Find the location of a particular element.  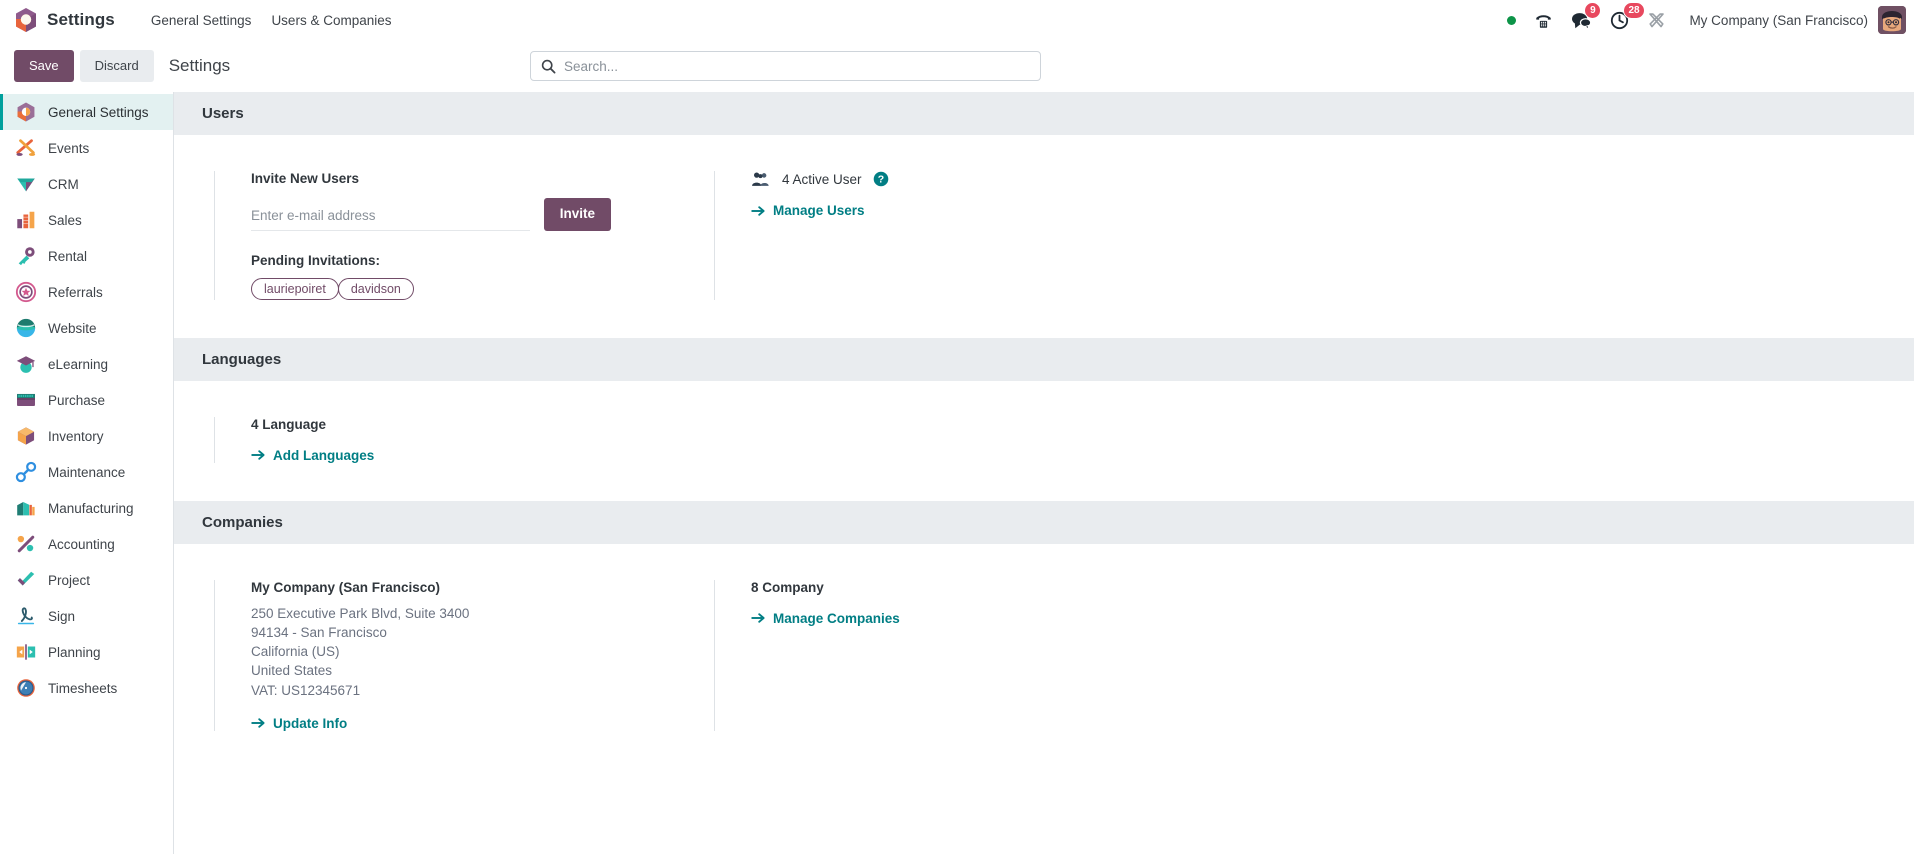

sidebar-item-label: Website is located at coordinates (72, 328).